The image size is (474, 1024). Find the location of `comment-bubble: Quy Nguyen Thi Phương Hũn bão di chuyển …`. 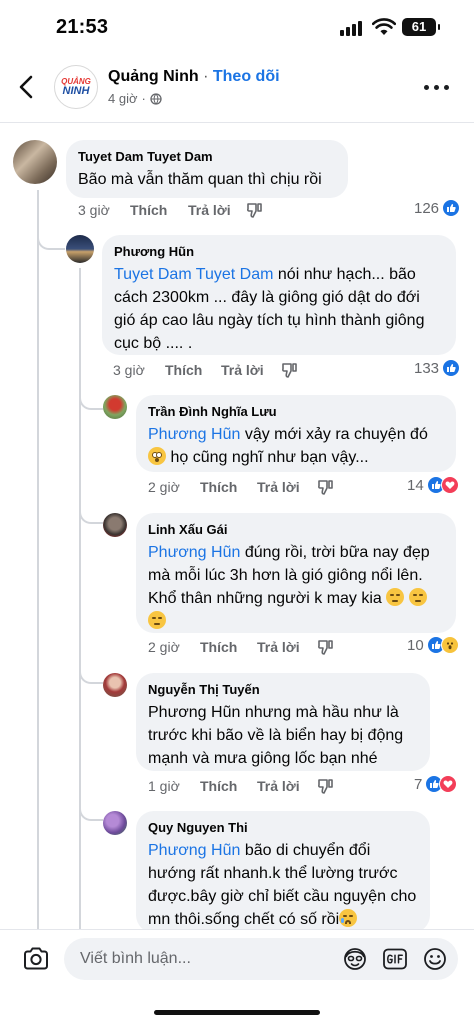

comment-bubble: Quy Nguyen Thi Phương Hũn bão di chuyển … is located at coordinates (283, 872).